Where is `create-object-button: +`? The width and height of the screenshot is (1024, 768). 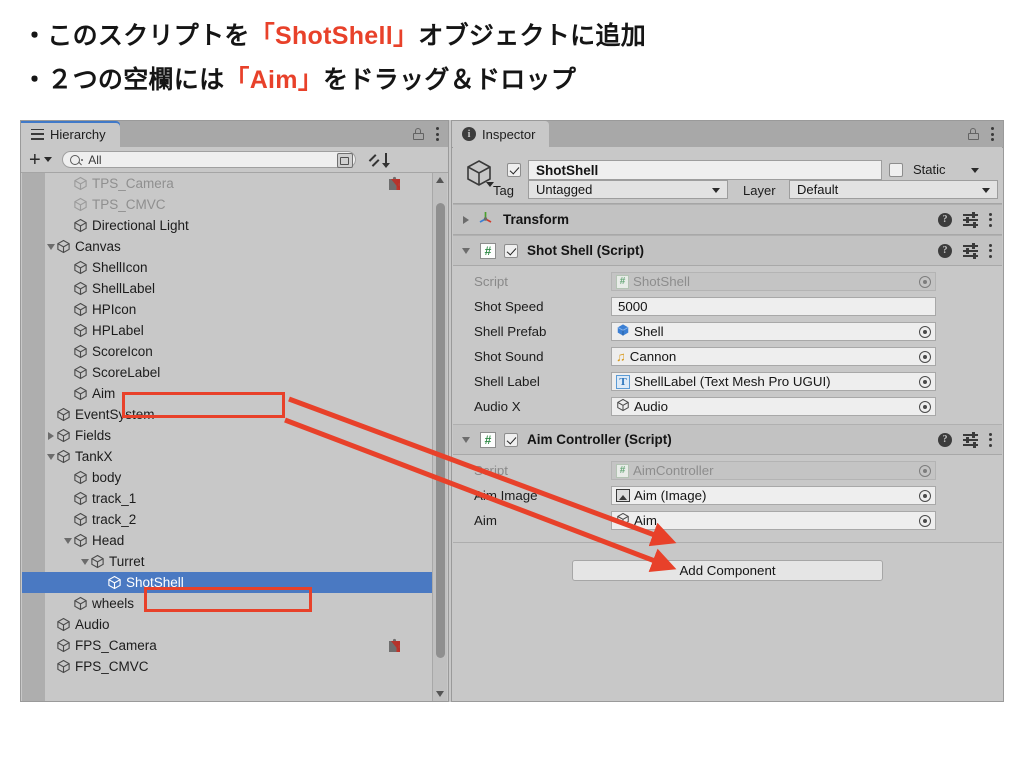
create-object-button: + is located at coordinates (36, 160).